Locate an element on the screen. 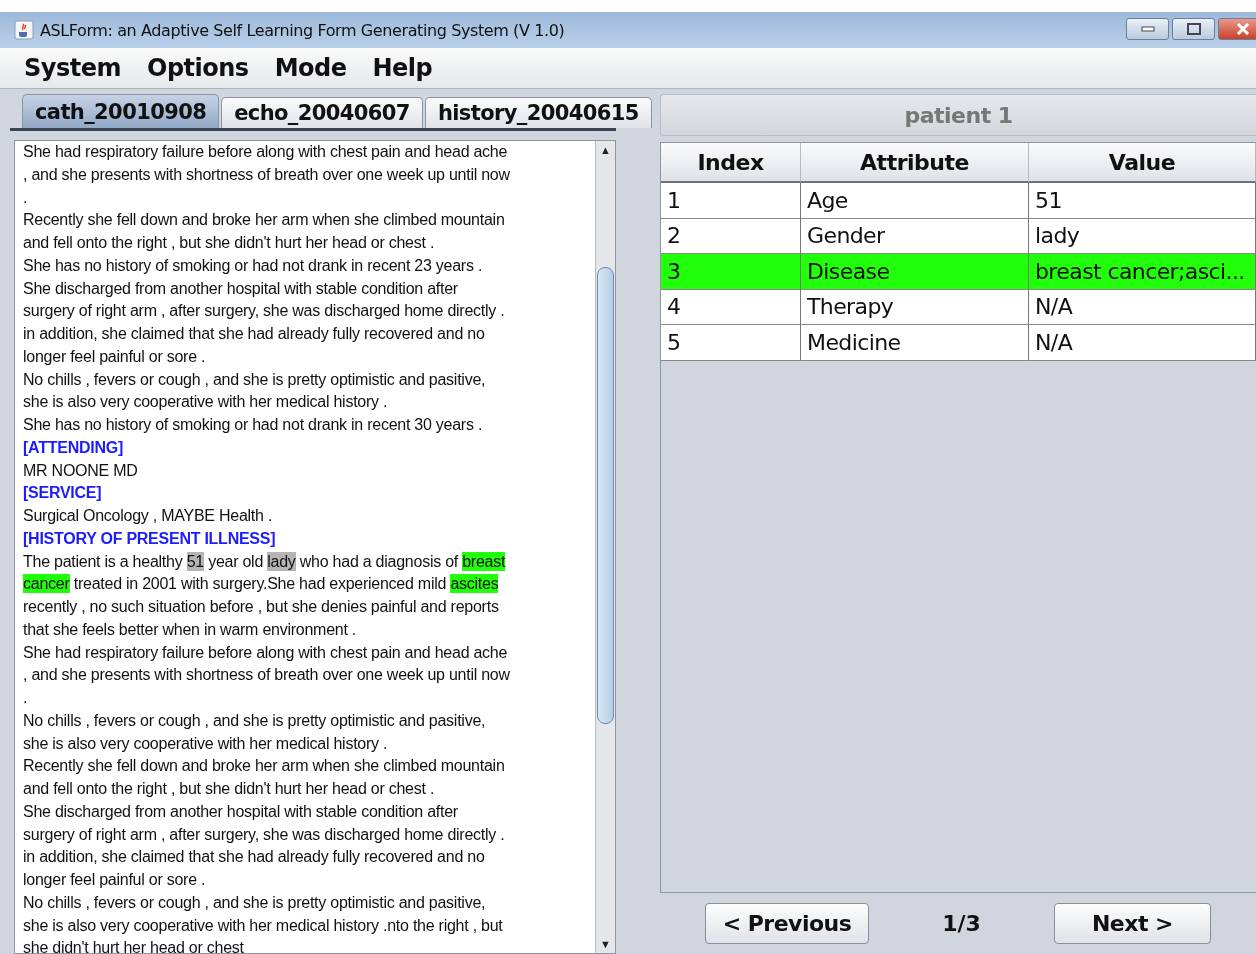 Image resolution: width=1256 pixels, height=954 pixels. text-line: Surgical Oncology , MAYBE Health . is located at coordinates (148, 516).